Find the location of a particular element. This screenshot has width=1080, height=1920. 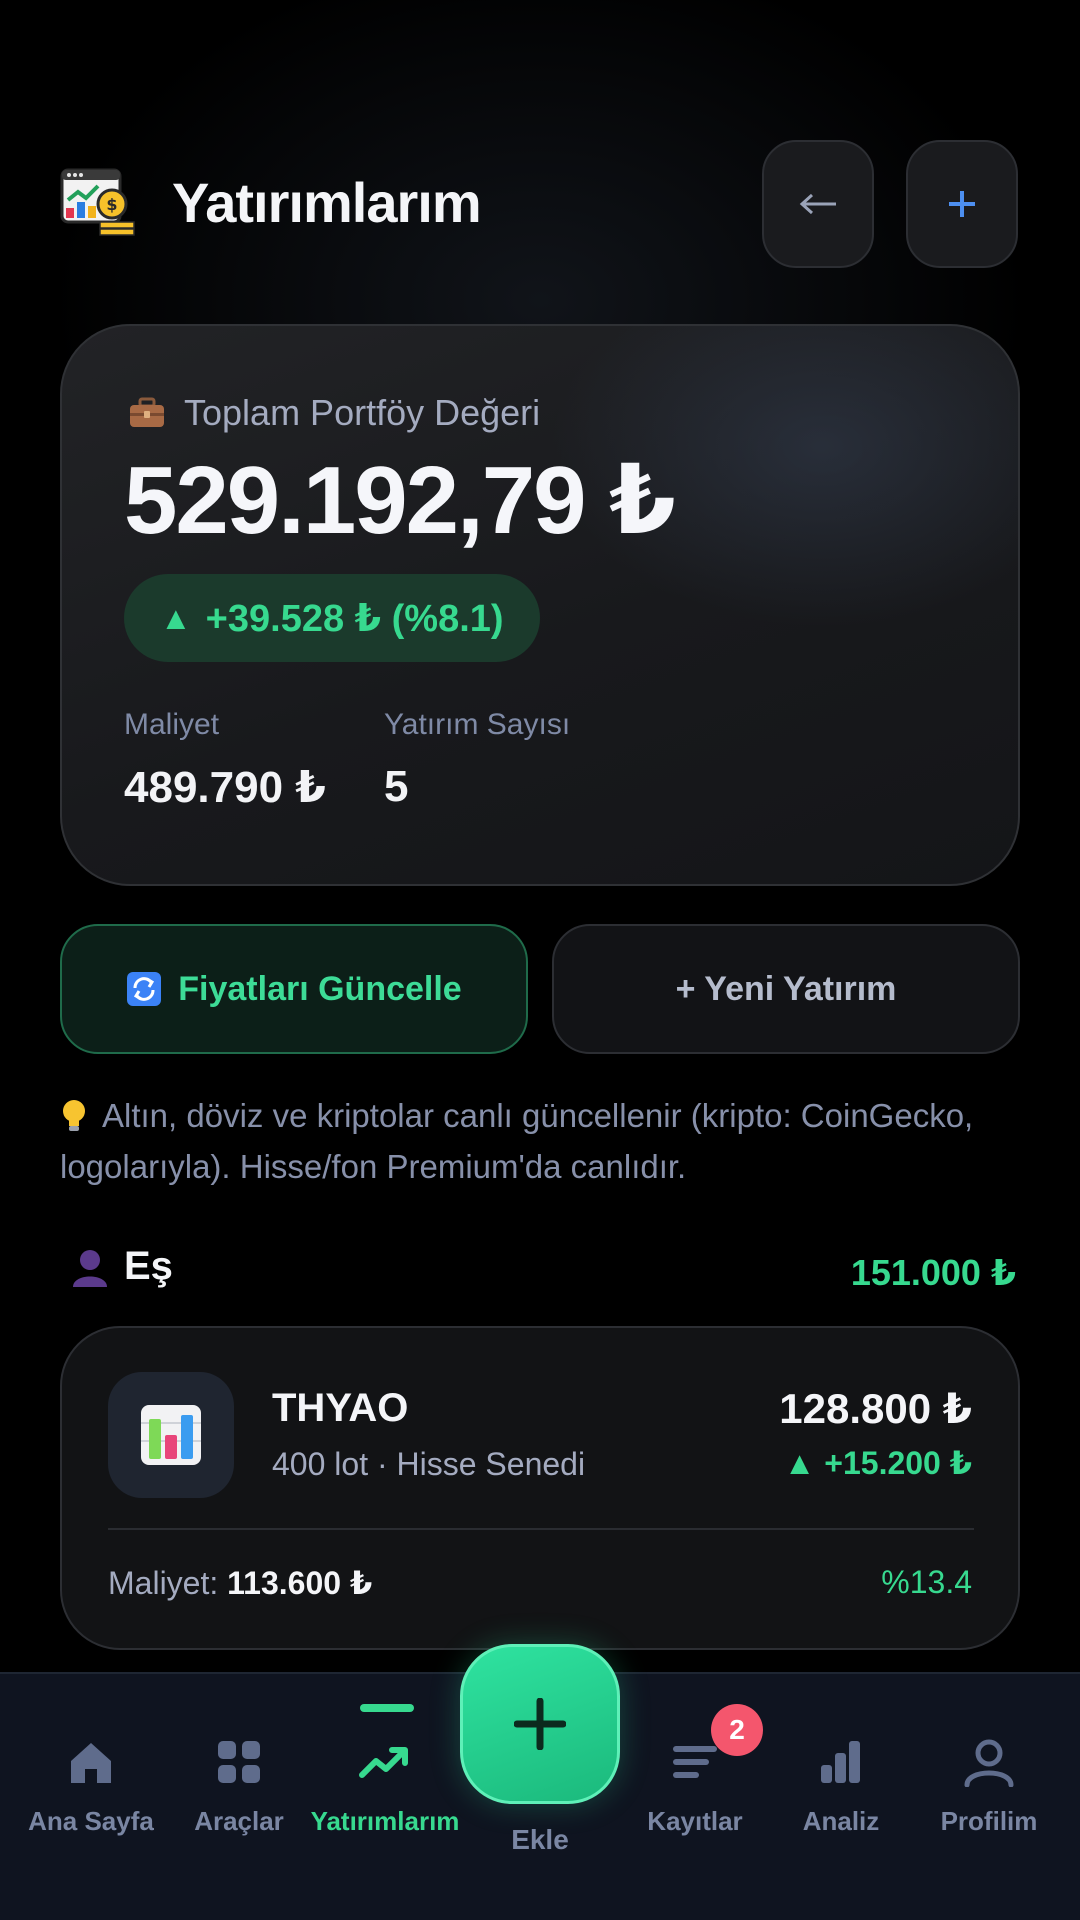

investment-count-label: Yatırım Sayısı is located at coordinates (477, 724).